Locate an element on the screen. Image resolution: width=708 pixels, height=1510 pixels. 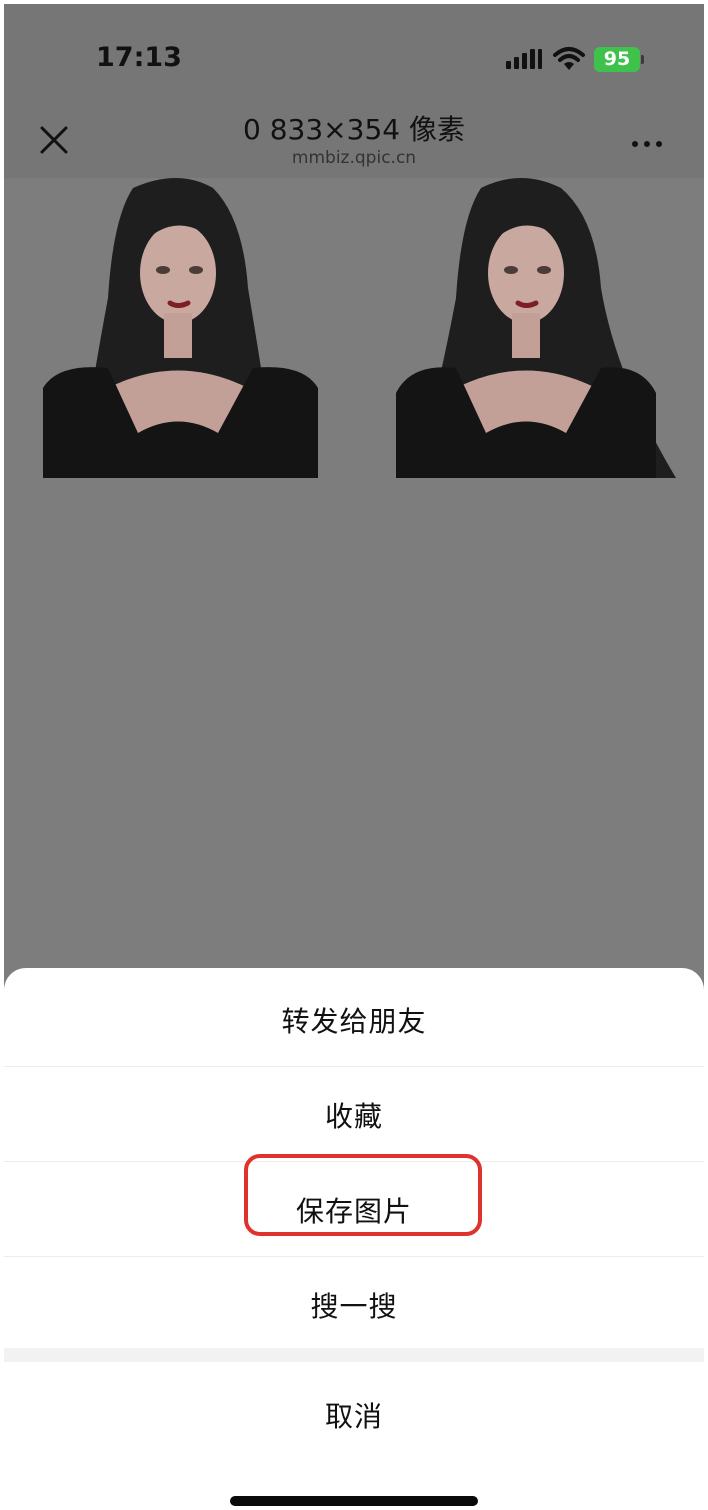
cancel-button: 取消 is located at coordinates (354, 1414).